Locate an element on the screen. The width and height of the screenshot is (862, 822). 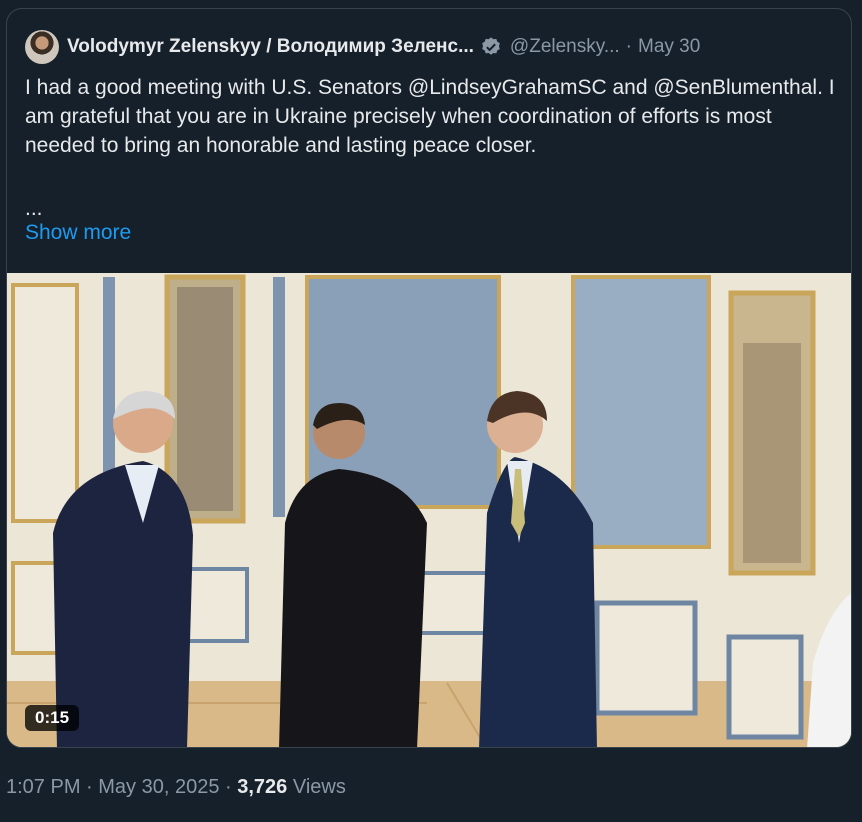
post-date: May 30 is located at coordinates (669, 47).